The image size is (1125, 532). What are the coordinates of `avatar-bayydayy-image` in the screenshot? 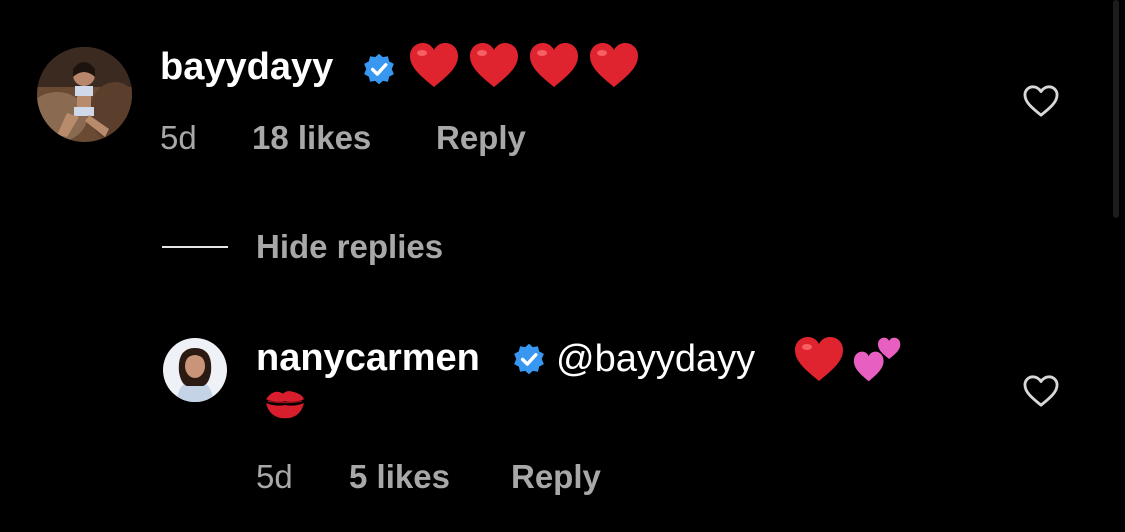 It's located at (84, 94).